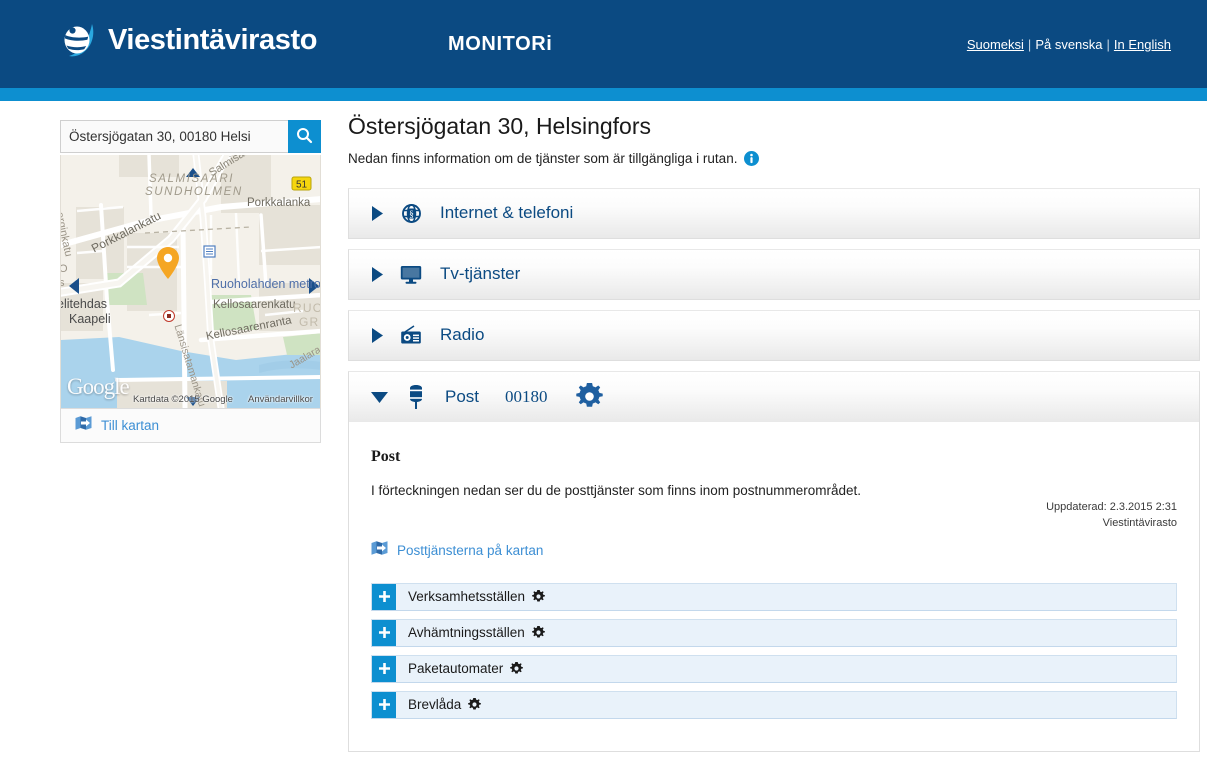 The image size is (1207, 783). I want to click on app-title: MONITORi, so click(500, 44).